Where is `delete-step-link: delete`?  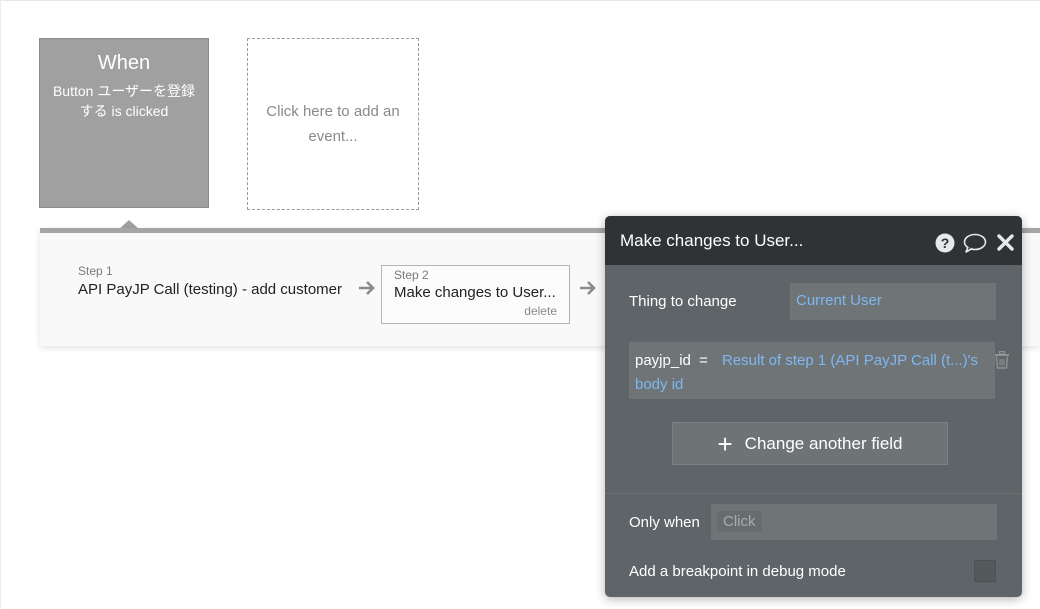 delete-step-link: delete is located at coordinates (540, 311).